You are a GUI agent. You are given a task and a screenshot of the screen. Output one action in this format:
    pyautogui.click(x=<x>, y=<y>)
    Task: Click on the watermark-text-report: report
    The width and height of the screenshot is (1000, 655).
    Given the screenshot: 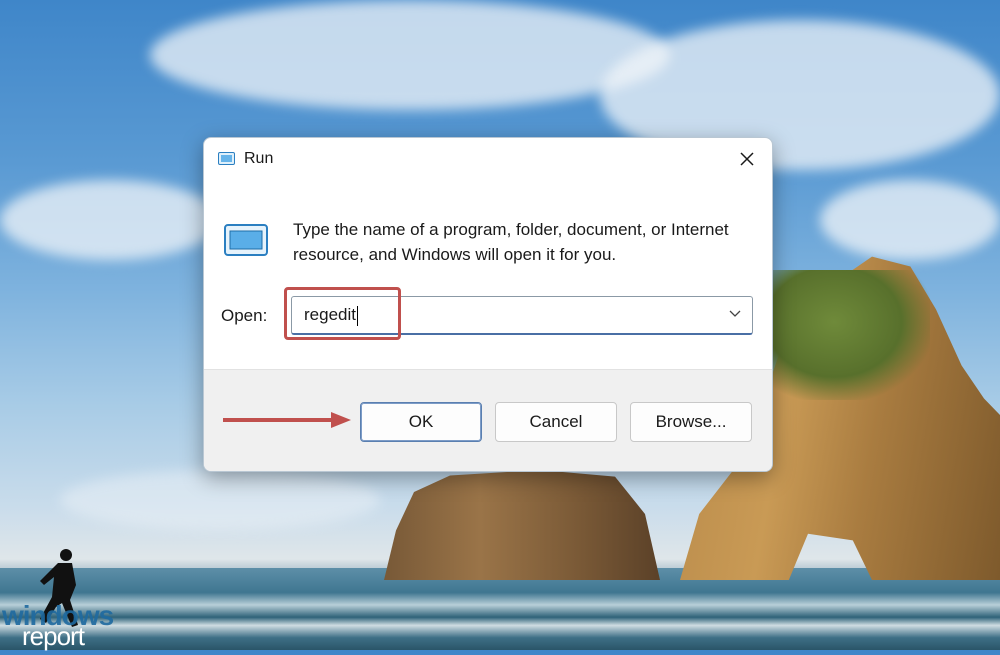 What is the action you would take?
    pyautogui.click(x=53, y=636)
    